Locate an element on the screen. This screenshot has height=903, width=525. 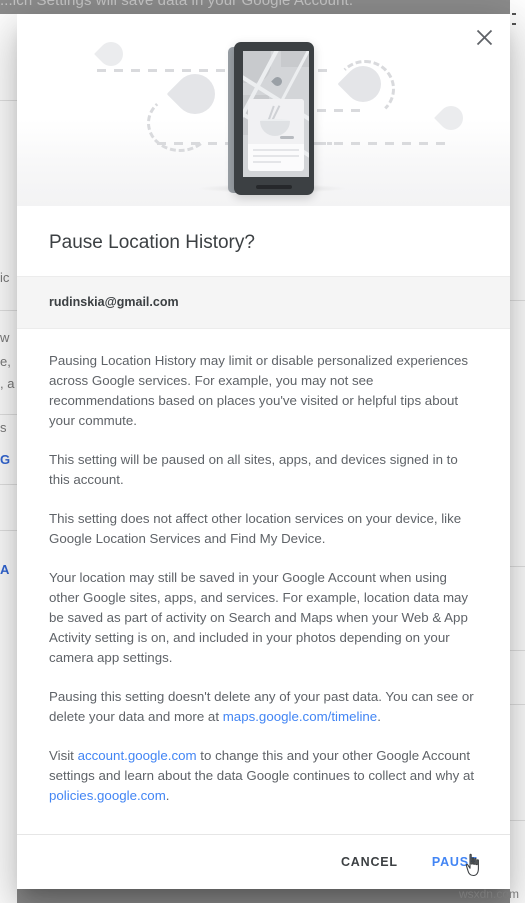
bg-fragment: s is located at coordinates (3, 427).